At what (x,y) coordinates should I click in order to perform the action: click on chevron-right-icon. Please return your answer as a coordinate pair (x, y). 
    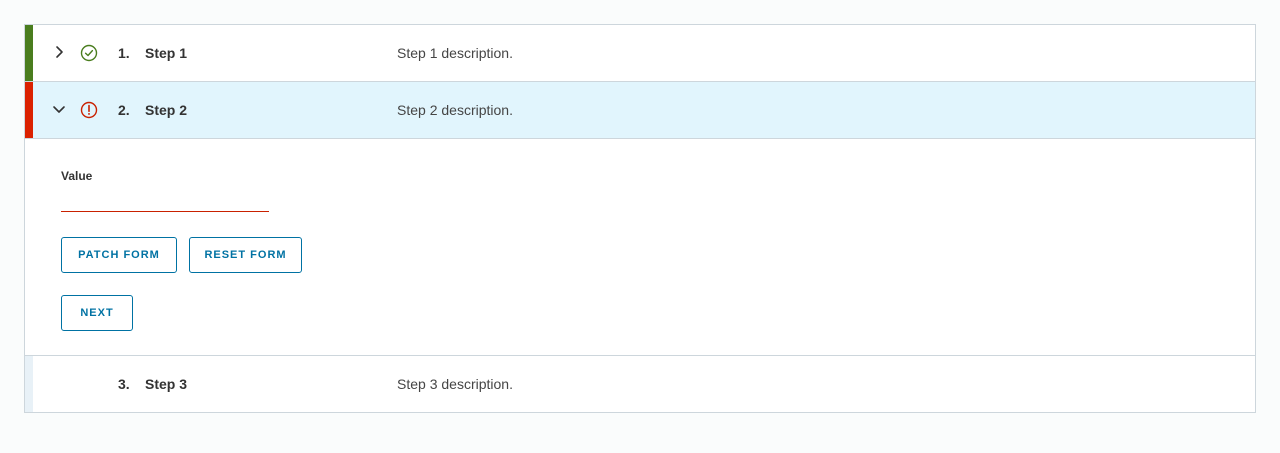
    Looking at the image, I should click on (59, 52).